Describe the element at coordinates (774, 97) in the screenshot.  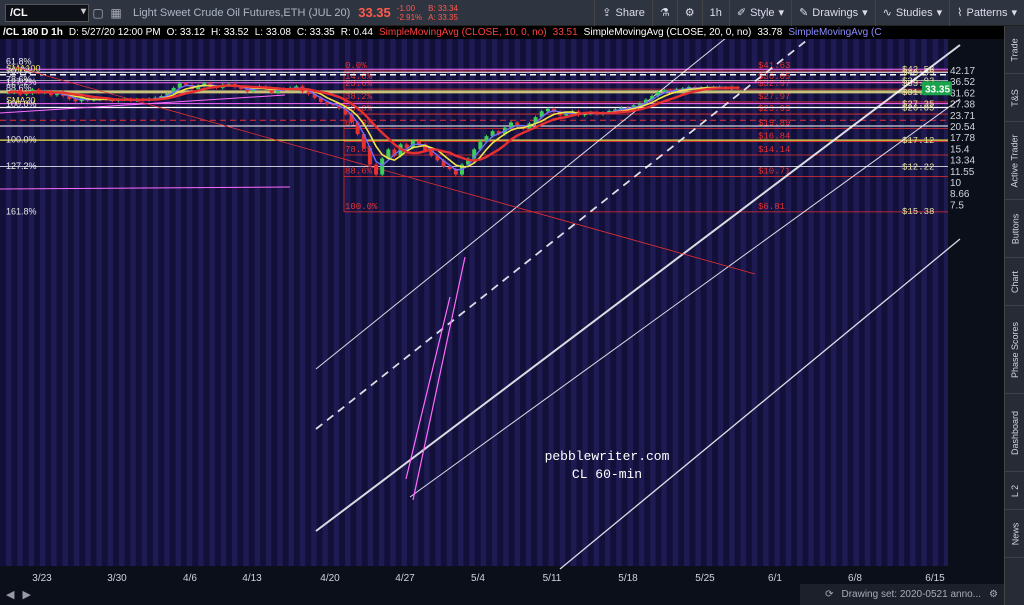
I see `fib-price-label: $27.97` at that location.